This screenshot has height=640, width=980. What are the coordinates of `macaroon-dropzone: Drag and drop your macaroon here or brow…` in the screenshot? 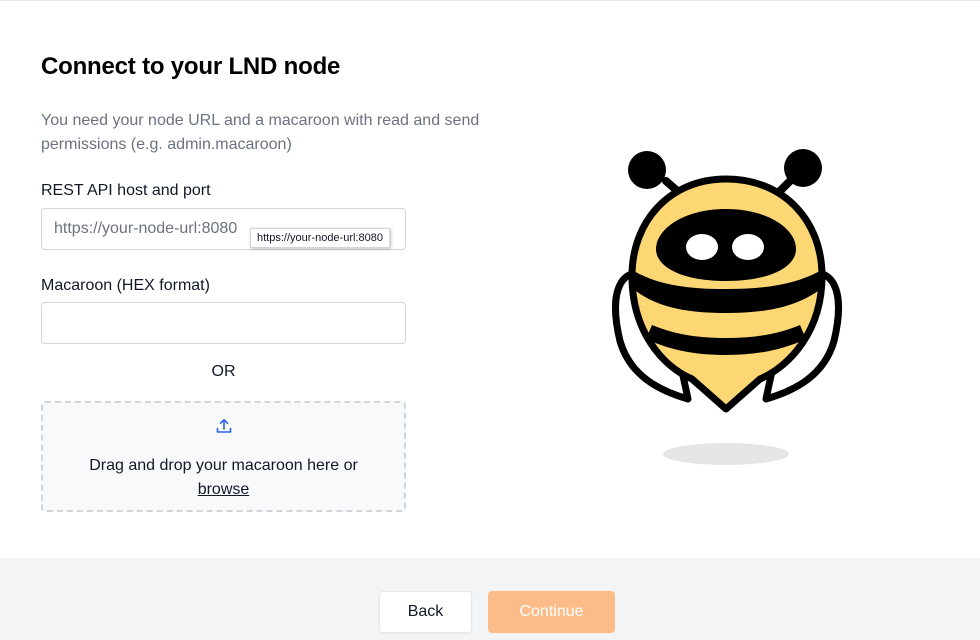 It's located at (223, 456).